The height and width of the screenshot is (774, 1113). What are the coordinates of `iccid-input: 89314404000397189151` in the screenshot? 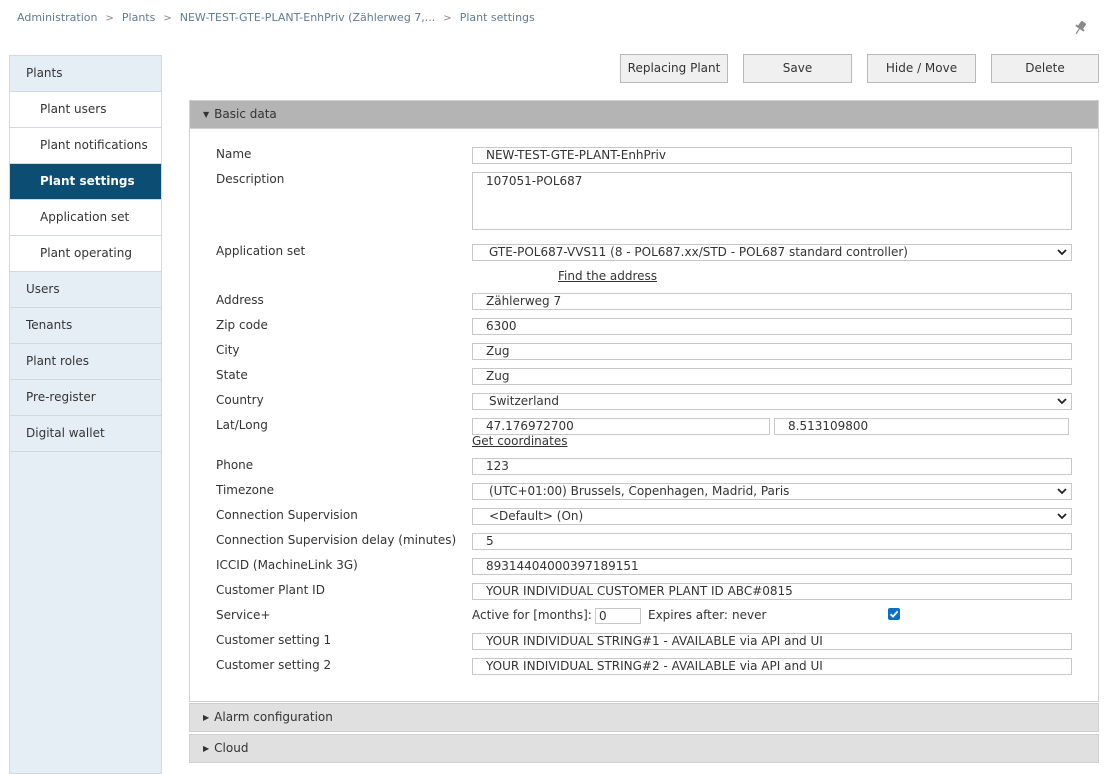 It's located at (772, 566).